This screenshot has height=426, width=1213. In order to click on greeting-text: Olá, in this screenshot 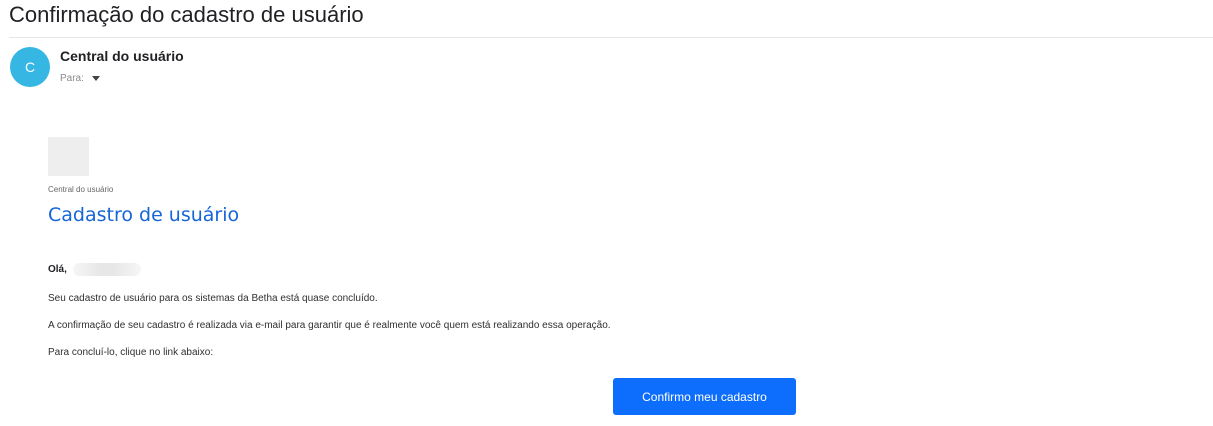, I will do `click(57, 269)`.